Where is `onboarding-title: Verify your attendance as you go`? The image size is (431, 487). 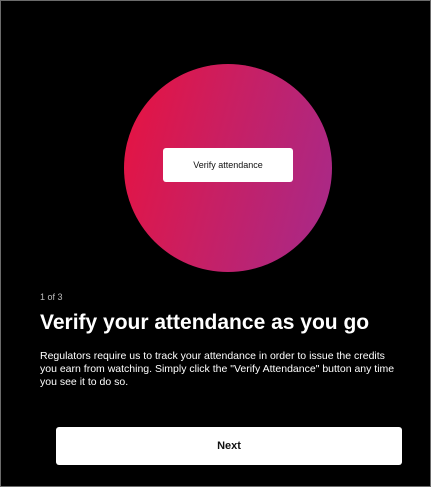
onboarding-title: Verify your attendance as you go is located at coordinates (205, 322).